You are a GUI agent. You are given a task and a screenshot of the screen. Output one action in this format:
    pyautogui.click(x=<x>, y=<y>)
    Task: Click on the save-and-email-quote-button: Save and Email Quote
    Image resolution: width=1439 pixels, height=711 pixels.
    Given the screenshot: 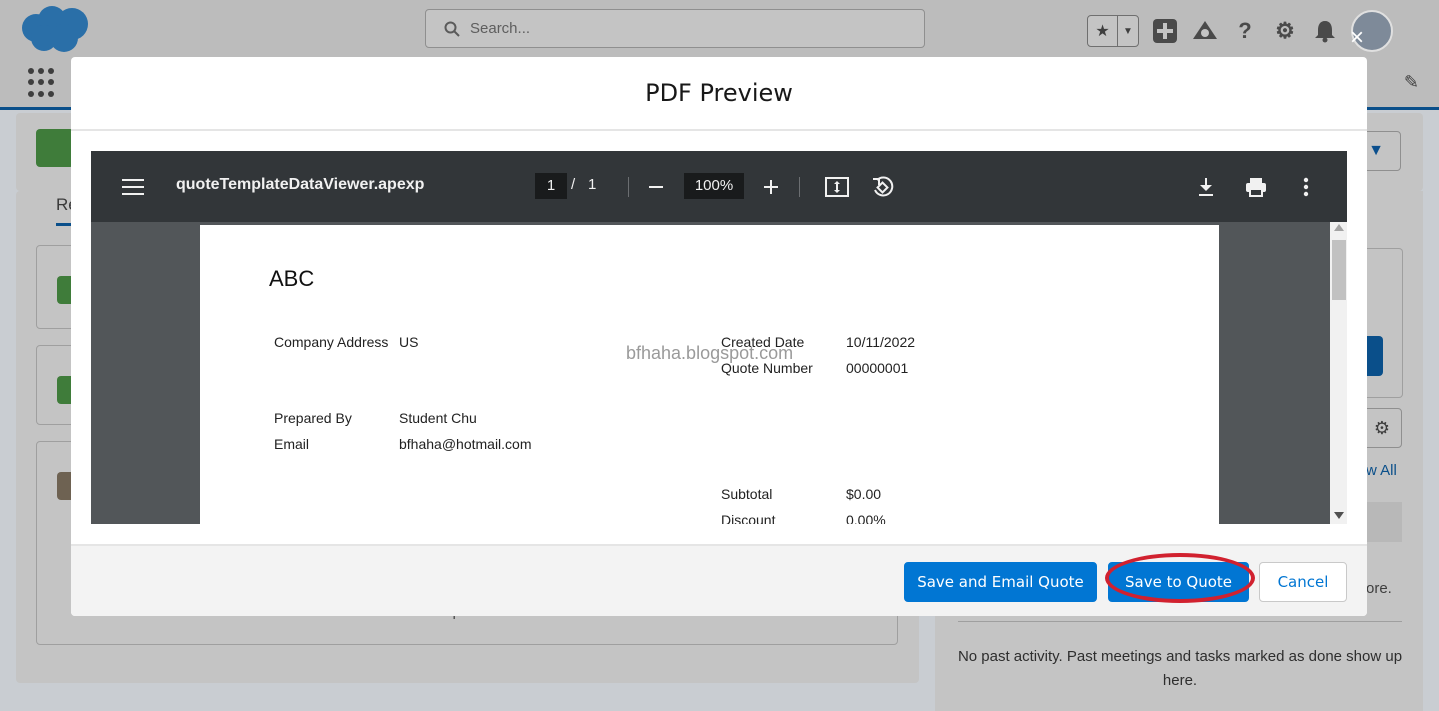 What is the action you would take?
    pyautogui.click(x=1000, y=582)
    